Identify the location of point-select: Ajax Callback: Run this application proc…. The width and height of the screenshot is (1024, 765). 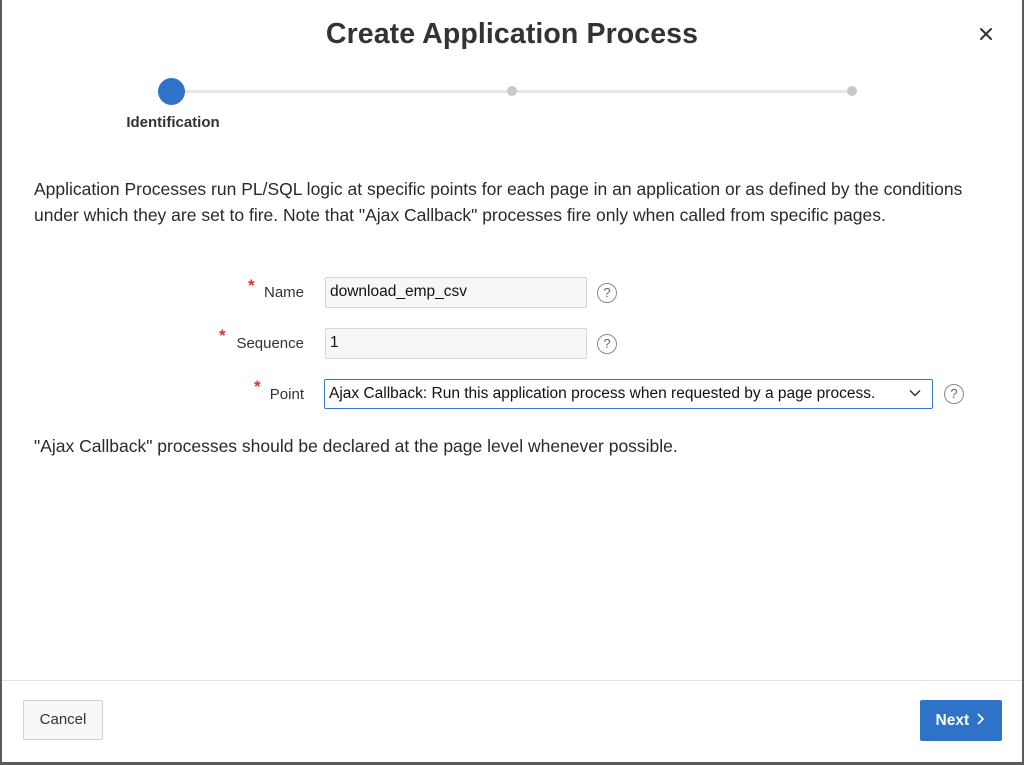
(628, 394).